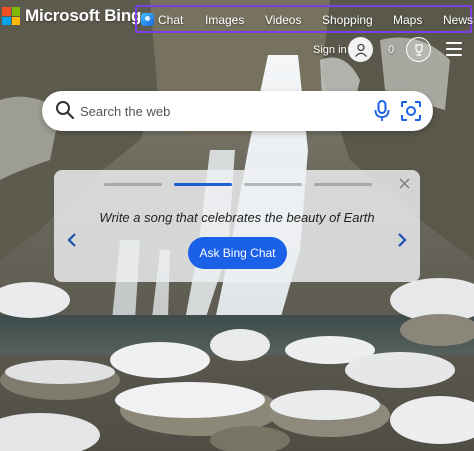 The image size is (474, 451). I want to click on menu-icon, so click(454, 49).